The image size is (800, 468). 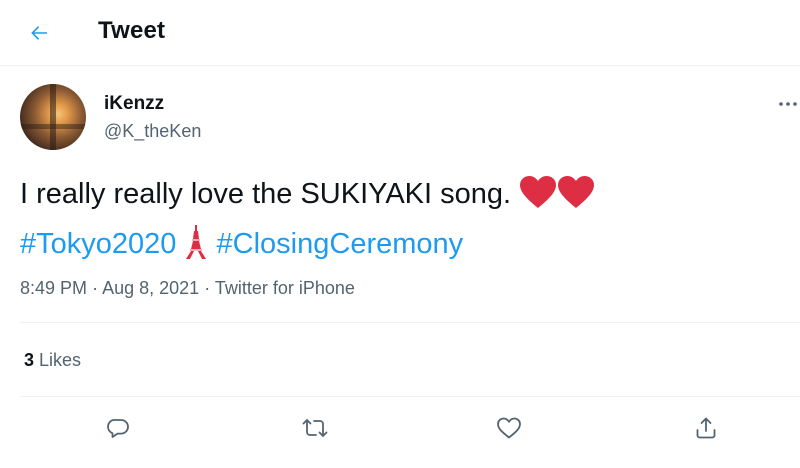 I want to click on reply-button, so click(x=118, y=428).